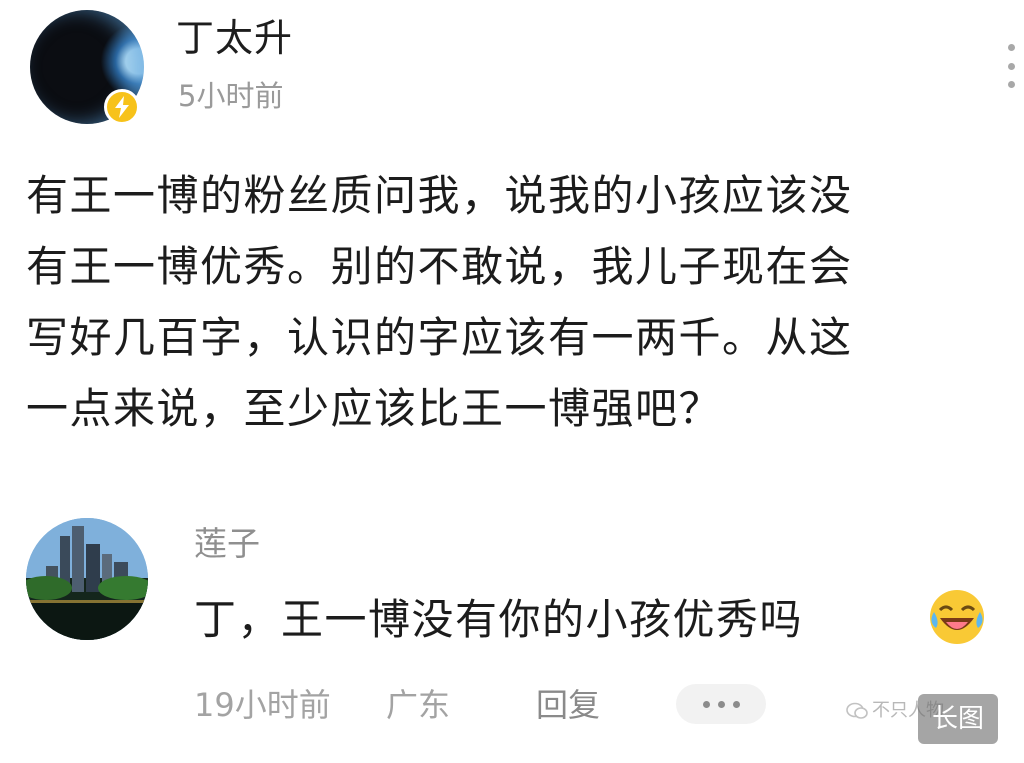 The image size is (1024, 763). Describe the element at coordinates (958, 719) in the screenshot. I see `long-image-badge: 长图` at that location.